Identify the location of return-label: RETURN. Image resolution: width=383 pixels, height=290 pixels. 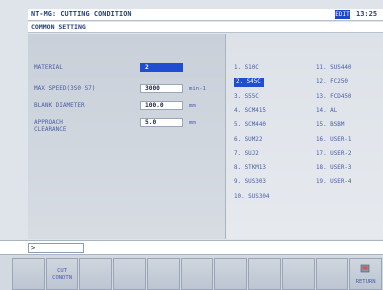
(365, 282).